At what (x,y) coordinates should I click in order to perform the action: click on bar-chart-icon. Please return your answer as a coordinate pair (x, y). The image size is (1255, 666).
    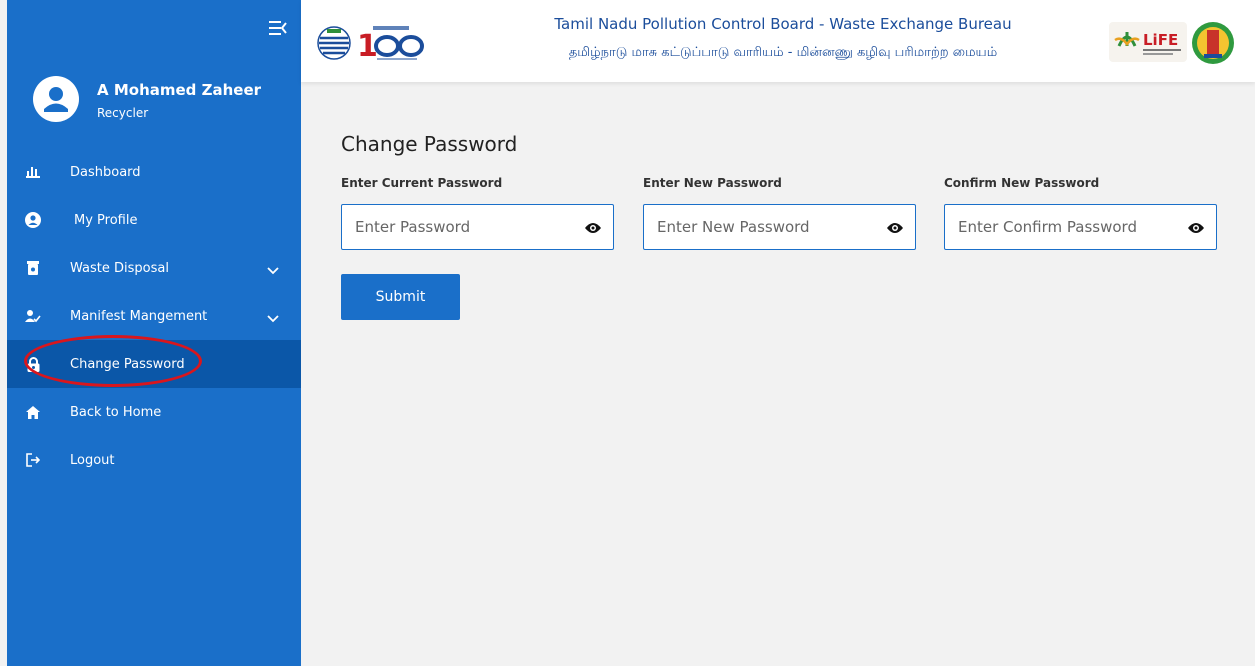
    Looking at the image, I should click on (33, 172).